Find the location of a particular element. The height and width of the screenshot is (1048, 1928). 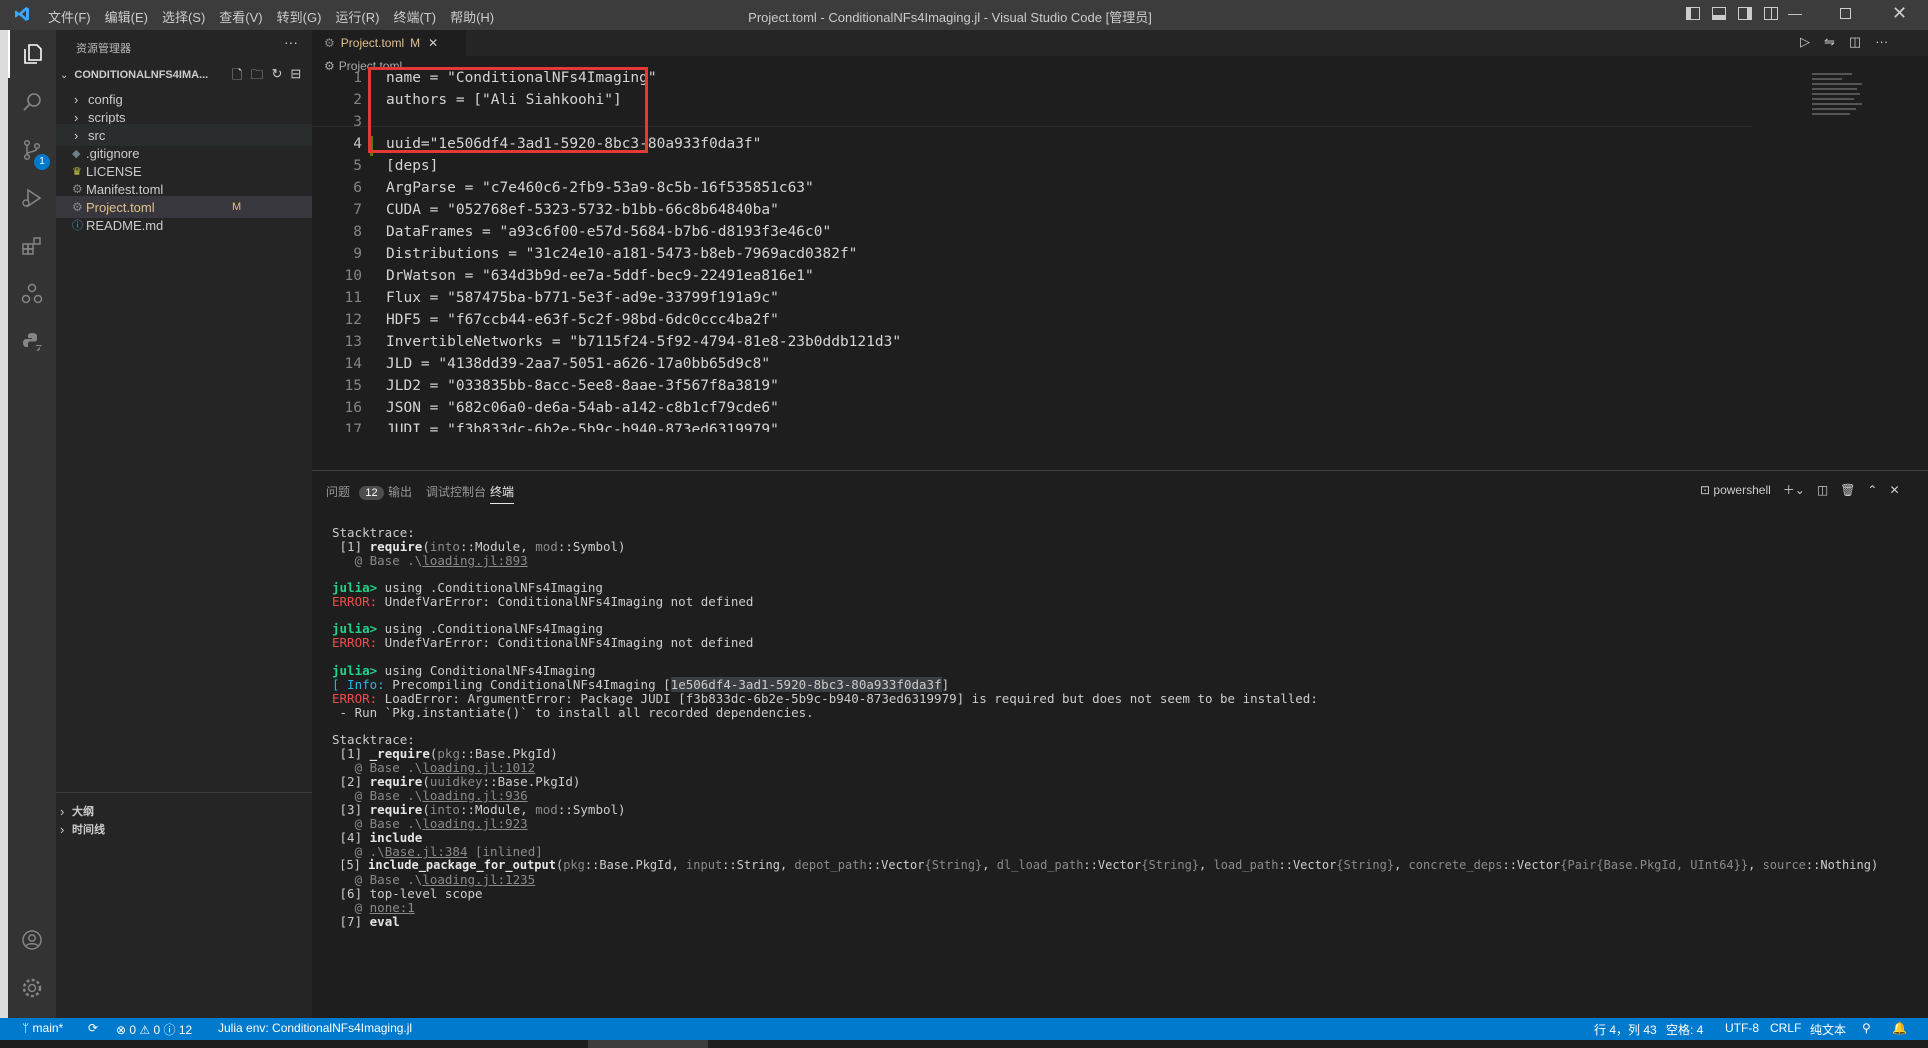

activity-bar: 1 is located at coordinates (32, 524).